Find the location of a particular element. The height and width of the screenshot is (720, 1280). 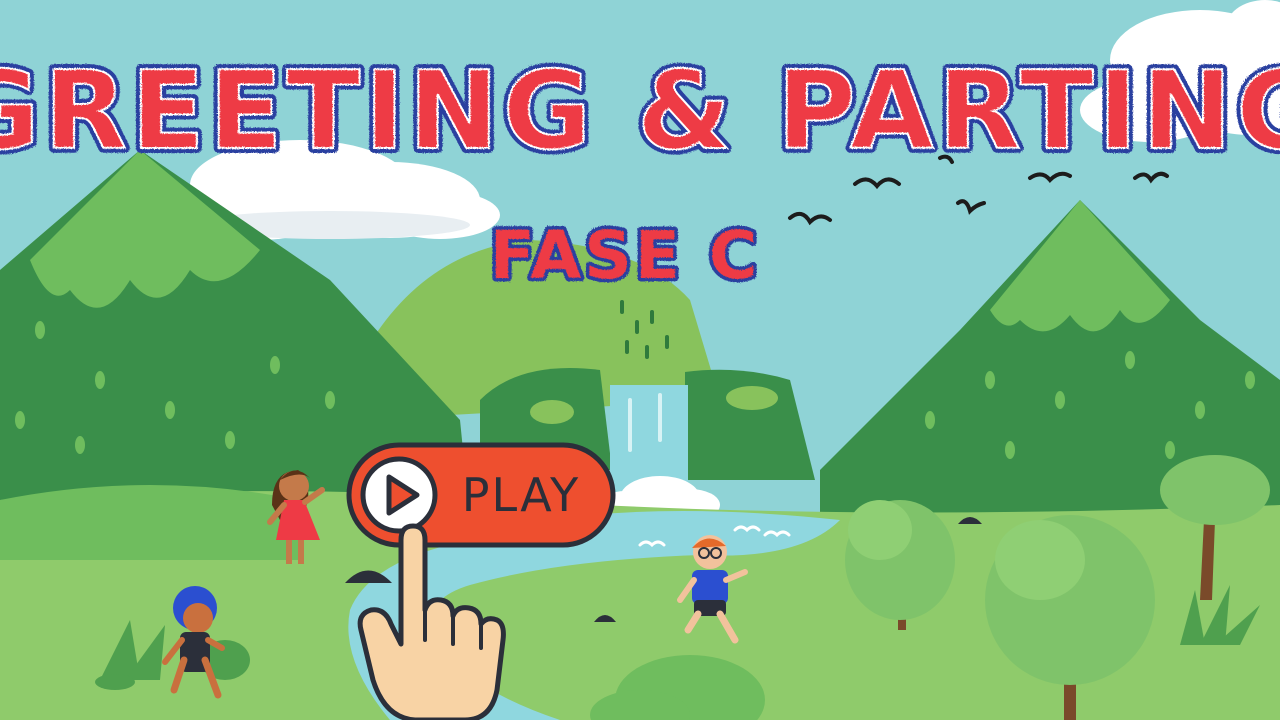

play-label: PLAY is located at coordinates (521, 495).